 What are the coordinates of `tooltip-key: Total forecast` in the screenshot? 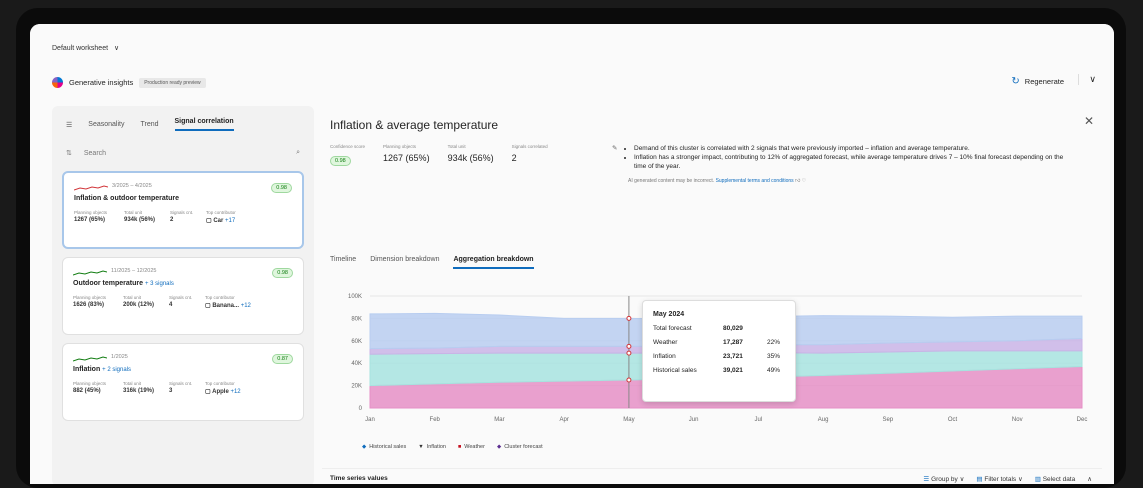 It's located at (672, 328).